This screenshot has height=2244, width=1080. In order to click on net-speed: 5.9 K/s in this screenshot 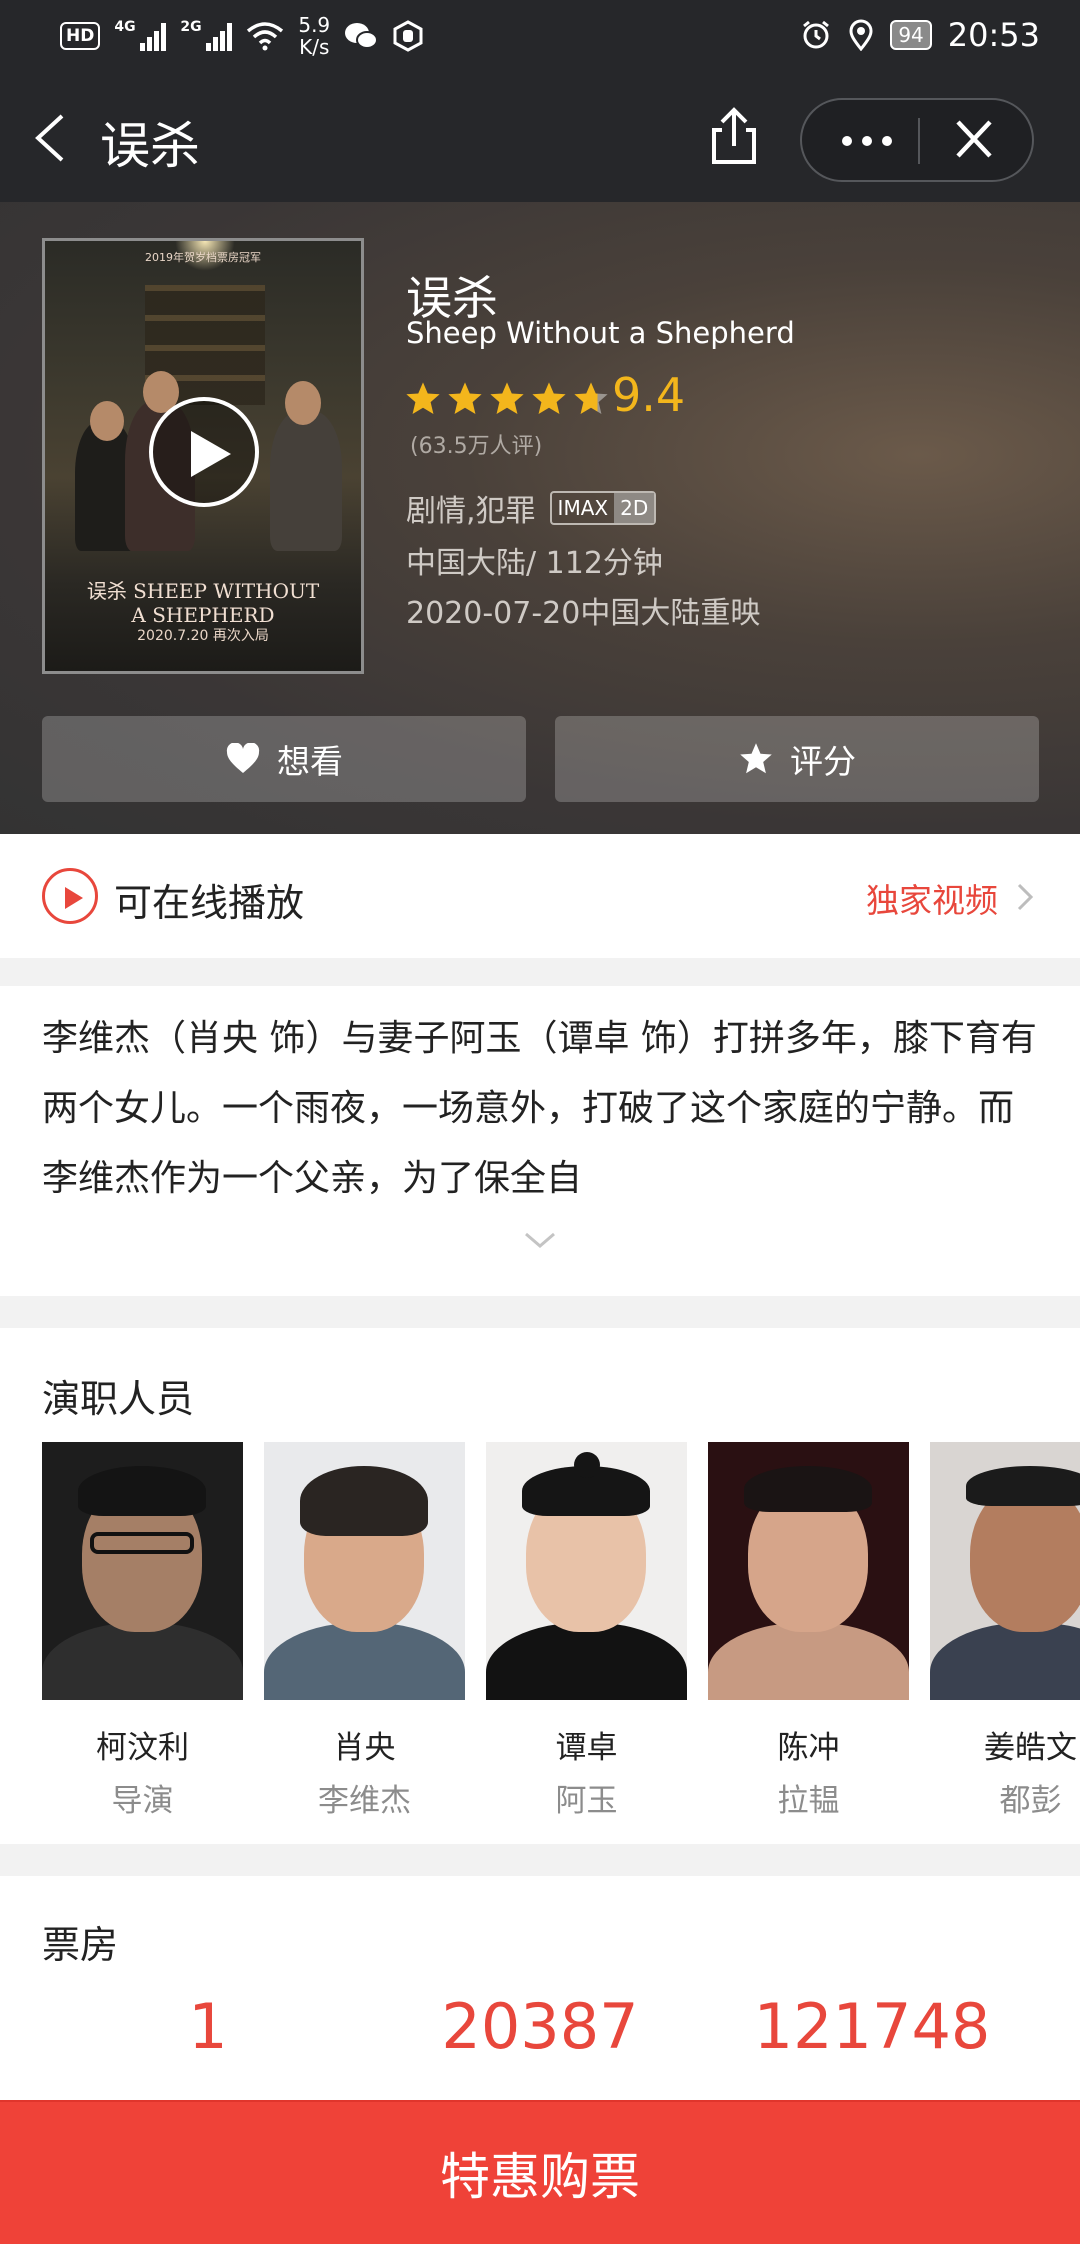, I will do `click(314, 36)`.